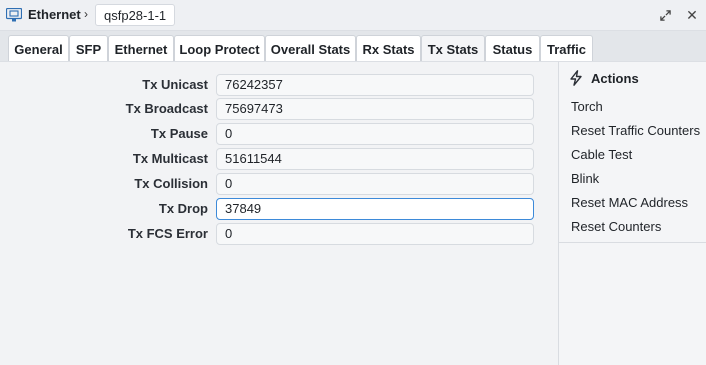 Image resolution: width=706 pixels, height=365 pixels. Describe the element at coordinates (183, 208) in the screenshot. I see `tx-drop-label: Tx Drop` at that location.